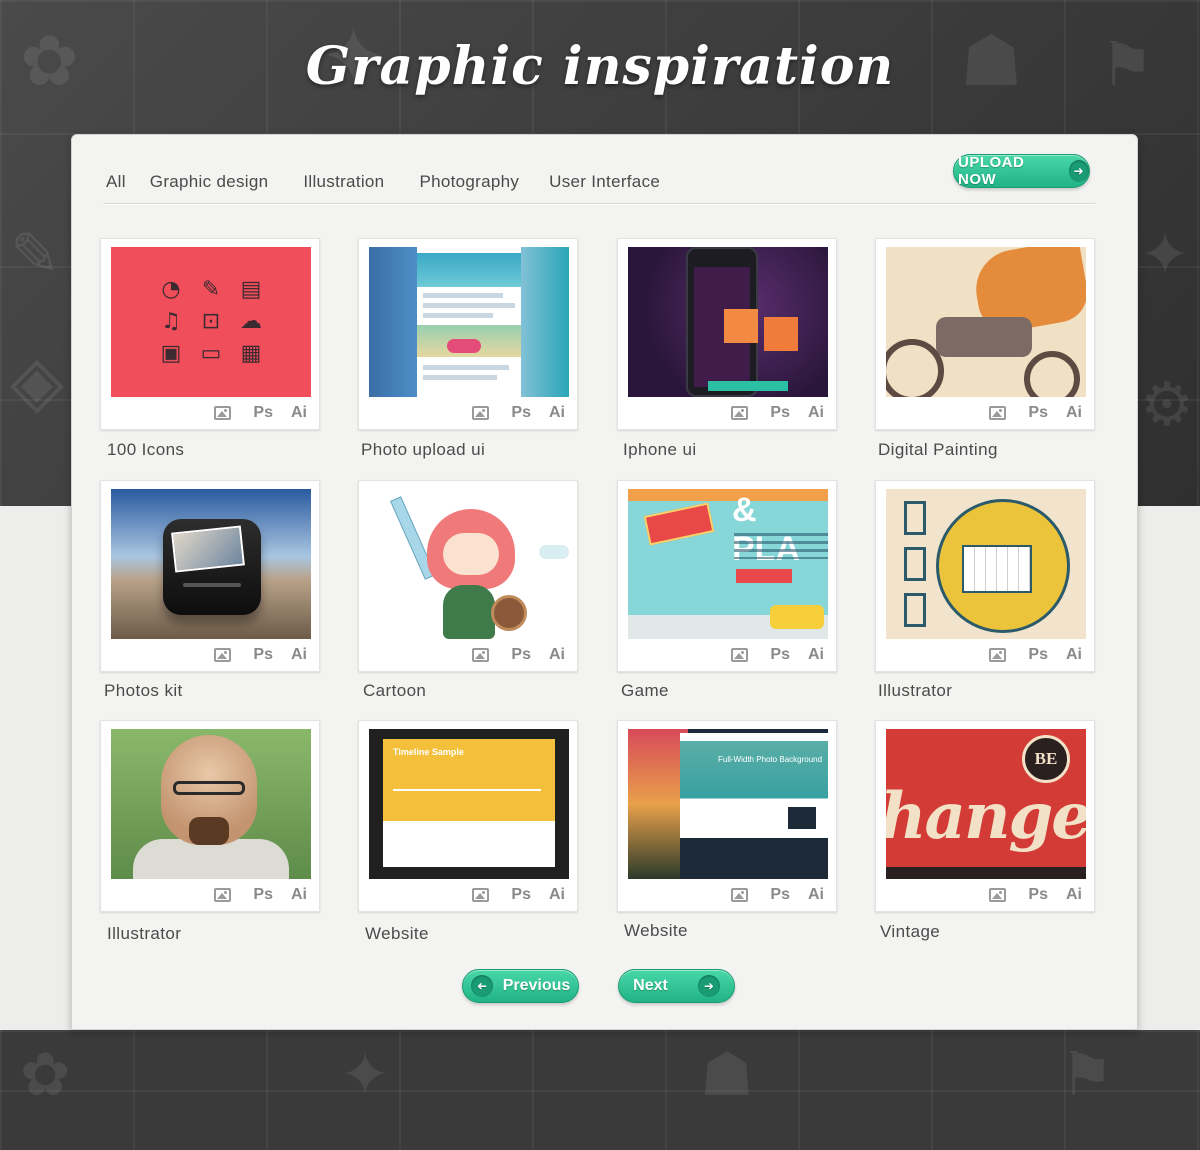  What do you see at coordinates (343, 183) in the screenshot?
I see `tab-illustration: Illustration` at bounding box center [343, 183].